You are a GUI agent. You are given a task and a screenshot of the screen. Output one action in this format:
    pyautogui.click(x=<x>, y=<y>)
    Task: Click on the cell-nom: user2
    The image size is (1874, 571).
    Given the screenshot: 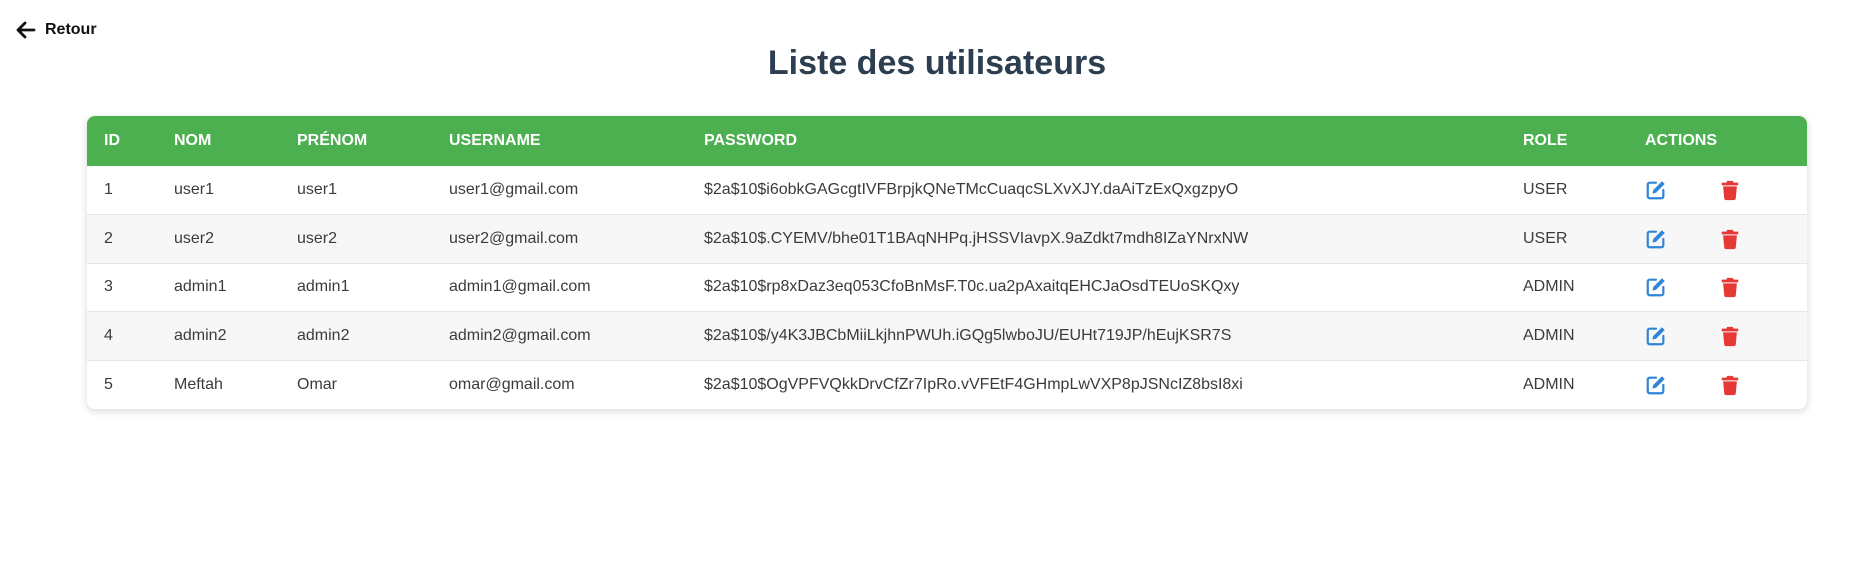 What is the action you would take?
    pyautogui.click(x=194, y=238)
    